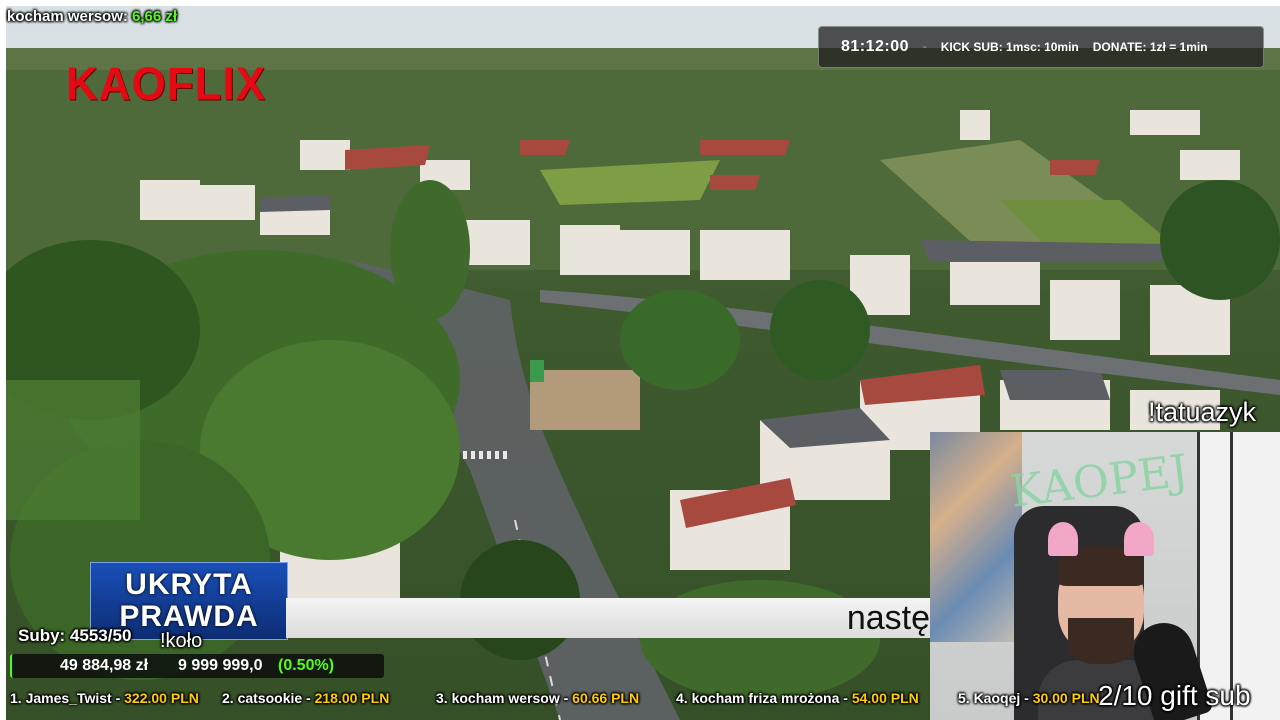 The image size is (1280, 720). What do you see at coordinates (538, 698) in the screenshot?
I see `donor-item: 3. kocham wersow - 60.66 PLN` at bounding box center [538, 698].